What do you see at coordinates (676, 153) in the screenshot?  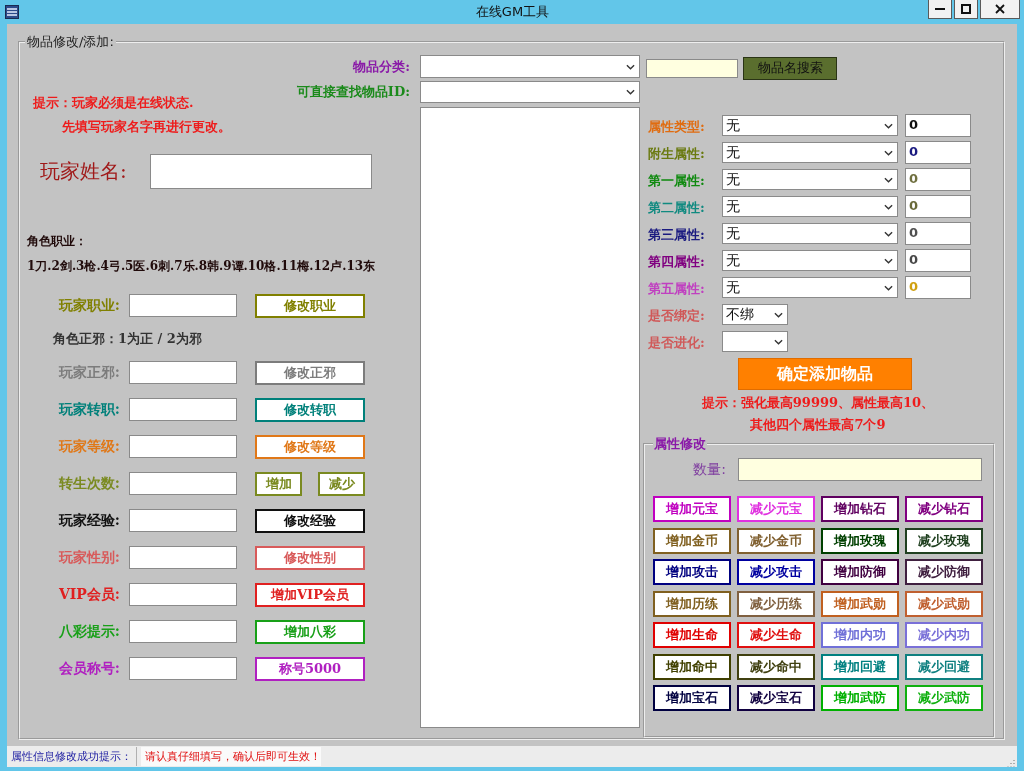 I see `attribute-label: 附生属性:` at bounding box center [676, 153].